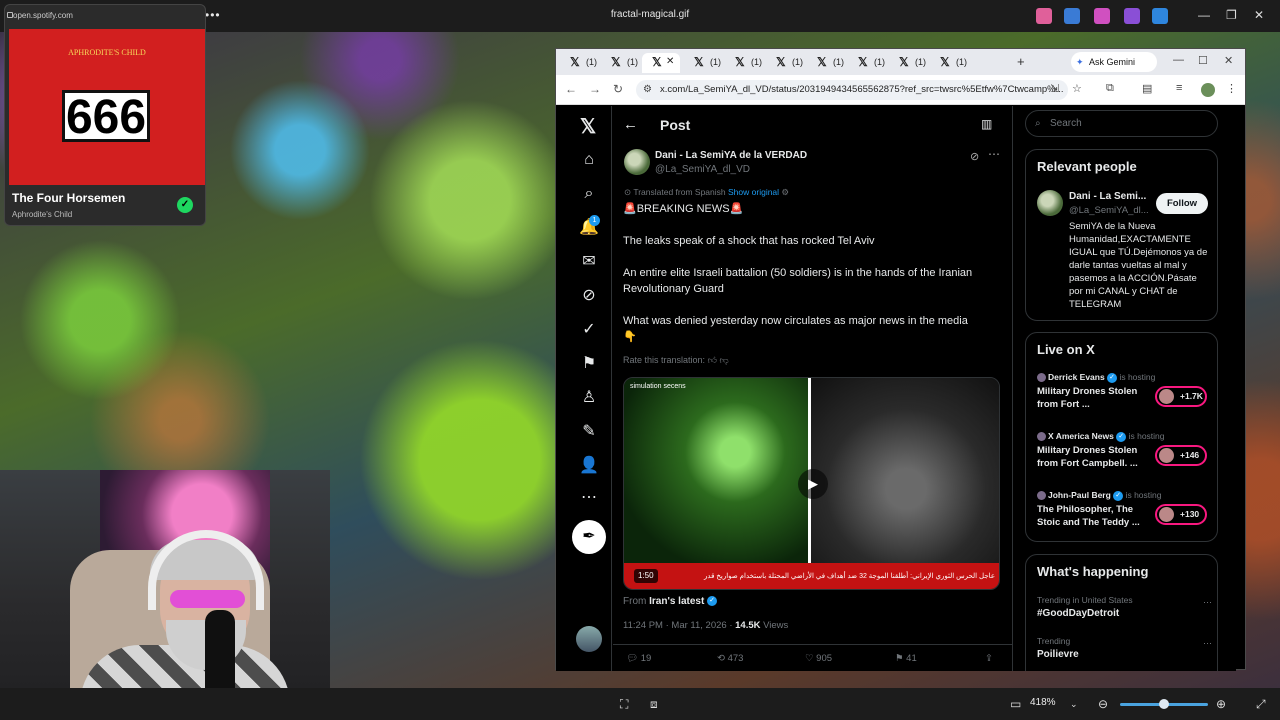  What do you see at coordinates (1077, 88) in the screenshot?
I see `bookmark-star-icon: ☆` at bounding box center [1077, 88].